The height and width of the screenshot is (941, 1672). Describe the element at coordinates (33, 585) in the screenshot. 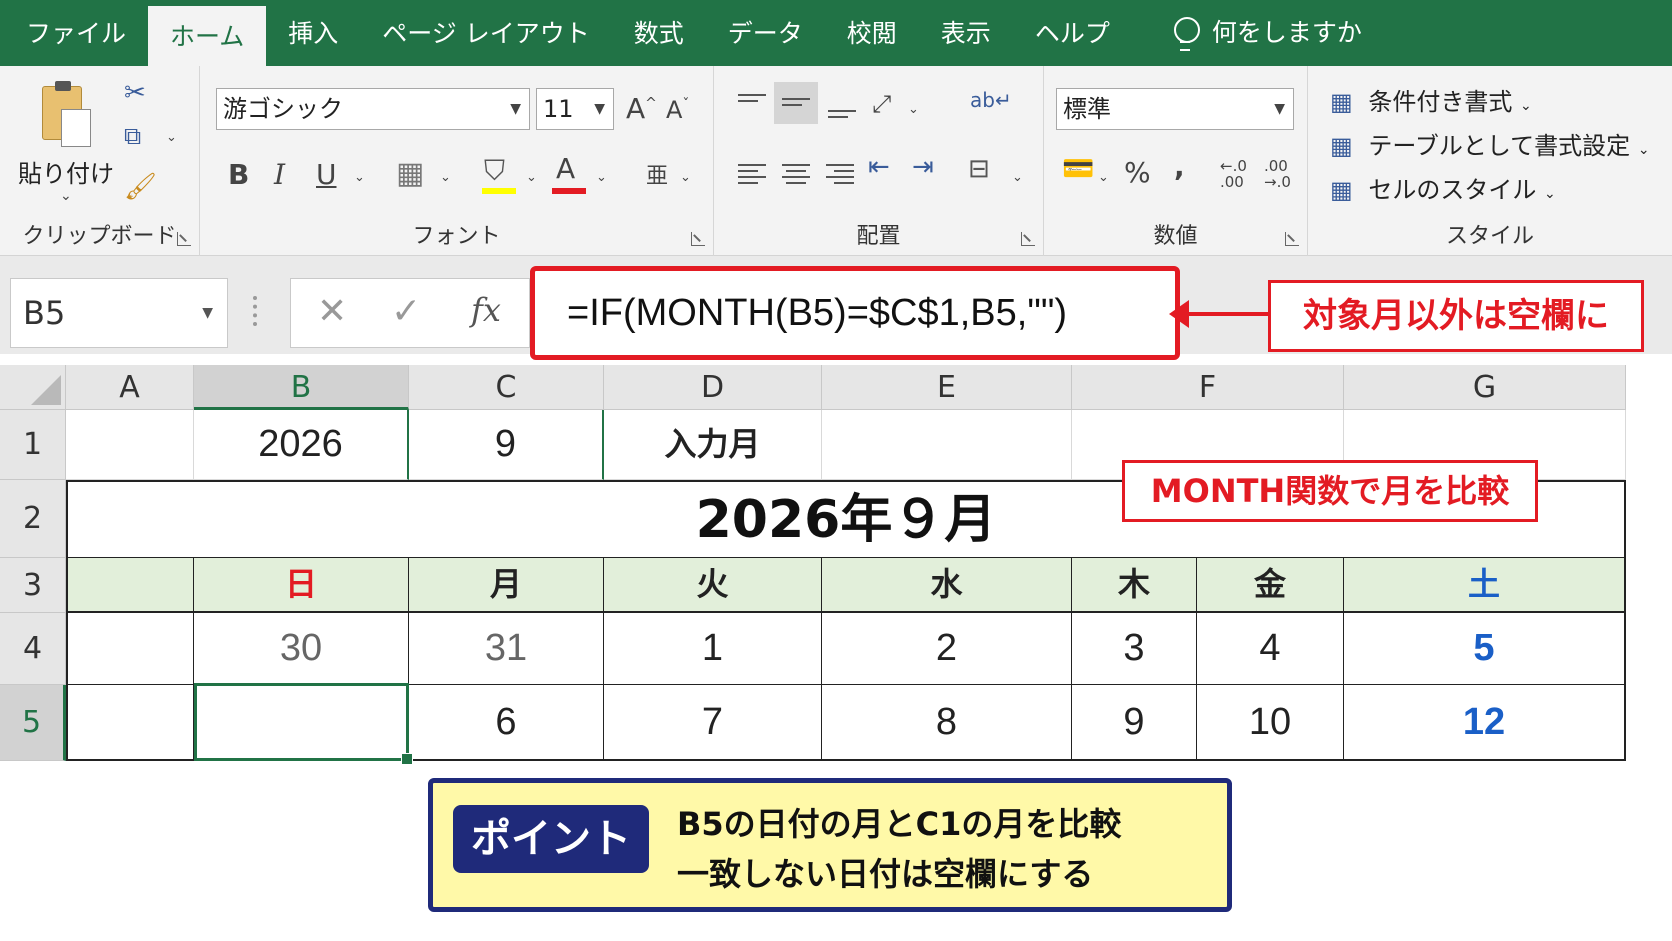

I see `row-header-3: 3` at that location.